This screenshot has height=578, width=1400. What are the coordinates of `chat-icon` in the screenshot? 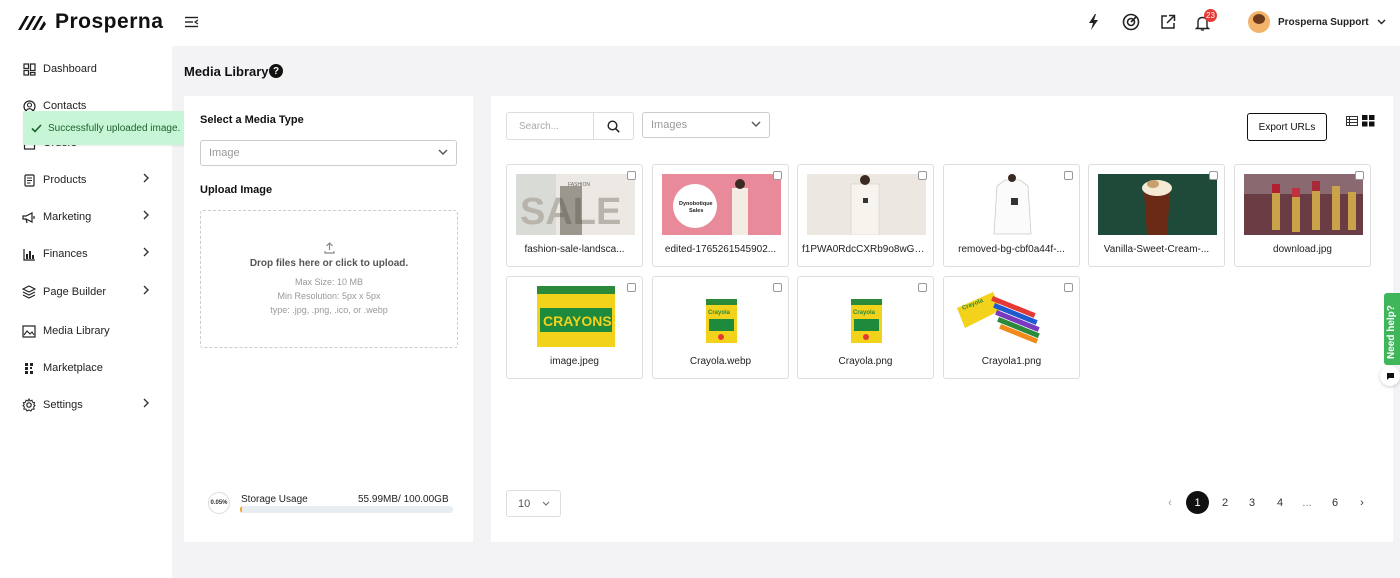 It's located at (1390, 376).